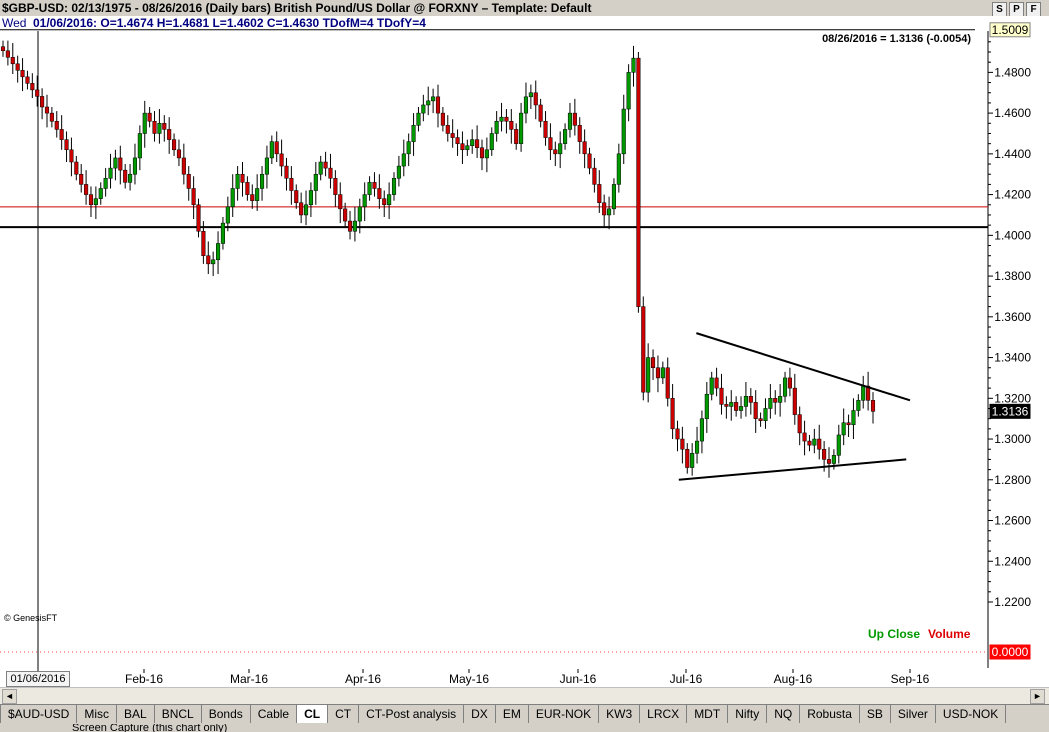 This screenshot has width=1049, height=732. What do you see at coordinates (150, 728) in the screenshot?
I see `status-text: Screen Capture (this chart only)` at bounding box center [150, 728].